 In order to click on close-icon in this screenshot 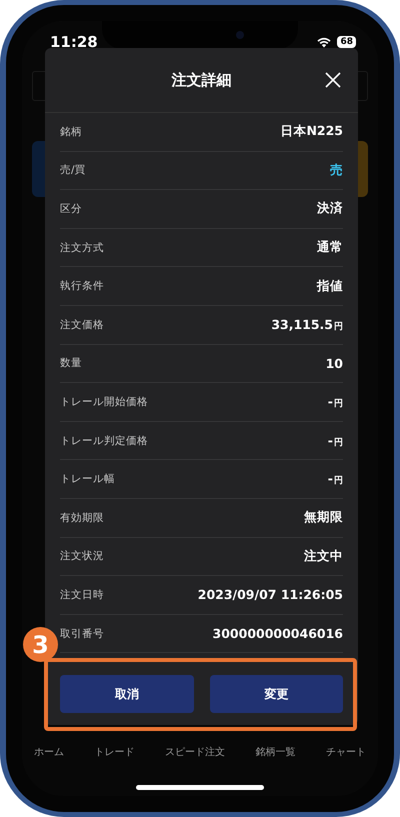, I will do `click(333, 80)`.